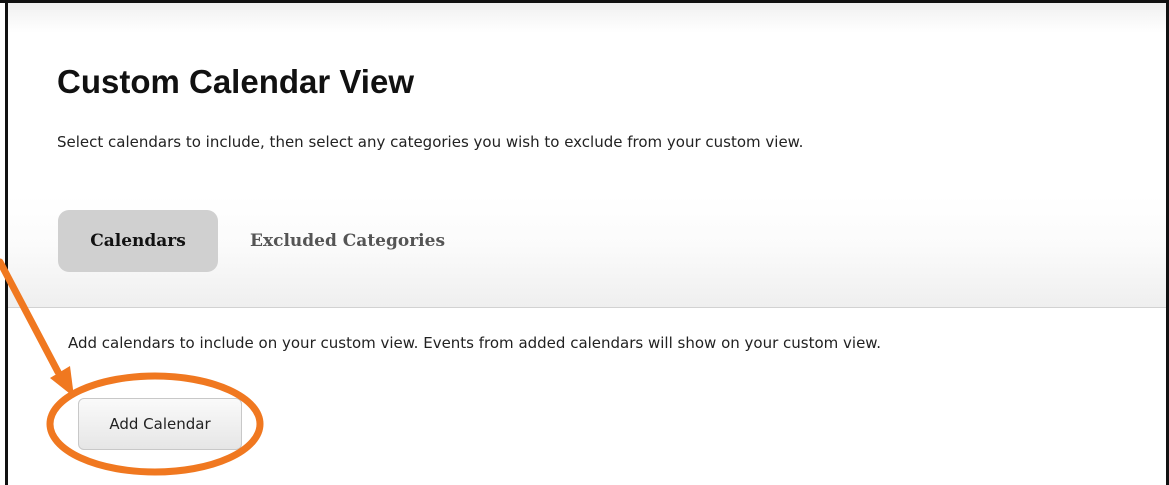 The width and height of the screenshot is (1169, 485). Describe the element at coordinates (347, 241) in the screenshot. I see `tab-excluded-categories: Excluded Categories` at that location.